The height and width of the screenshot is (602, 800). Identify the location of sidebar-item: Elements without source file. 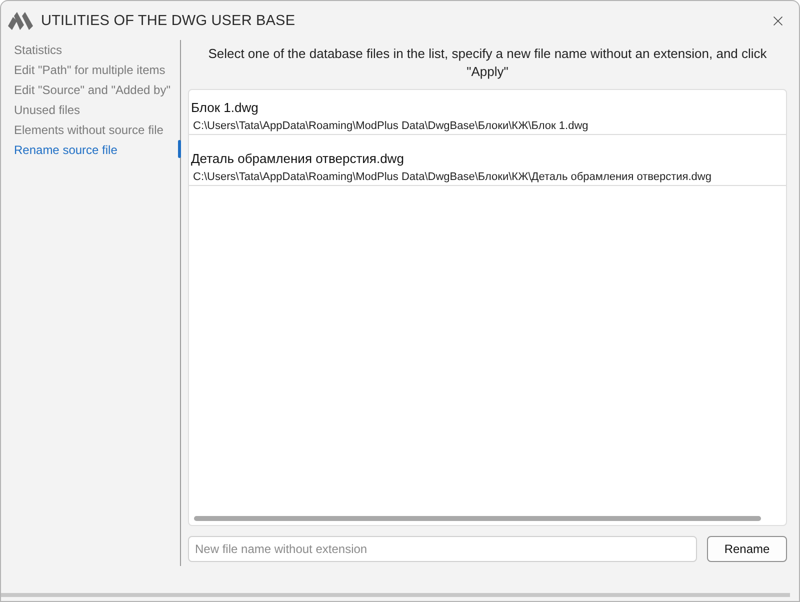
(90, 130).